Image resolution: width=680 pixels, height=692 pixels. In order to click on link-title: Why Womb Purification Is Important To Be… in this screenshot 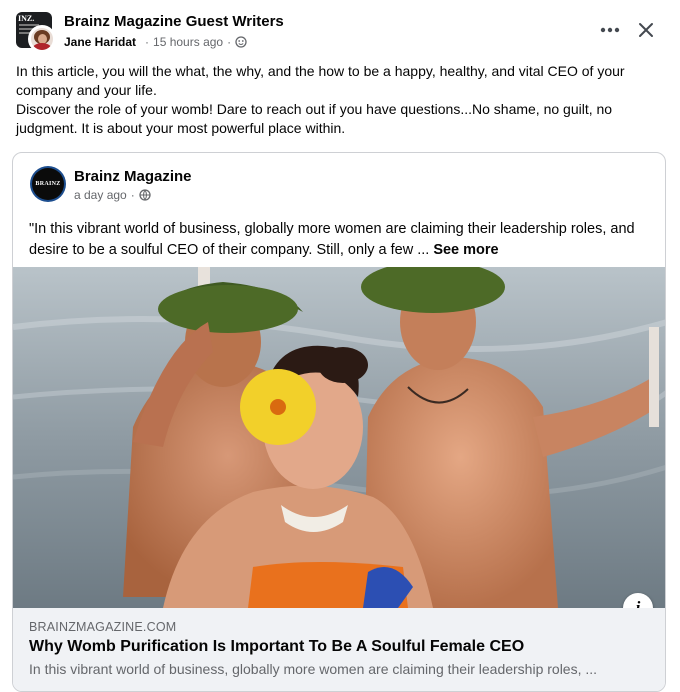, I will do `click(276, 647)`.